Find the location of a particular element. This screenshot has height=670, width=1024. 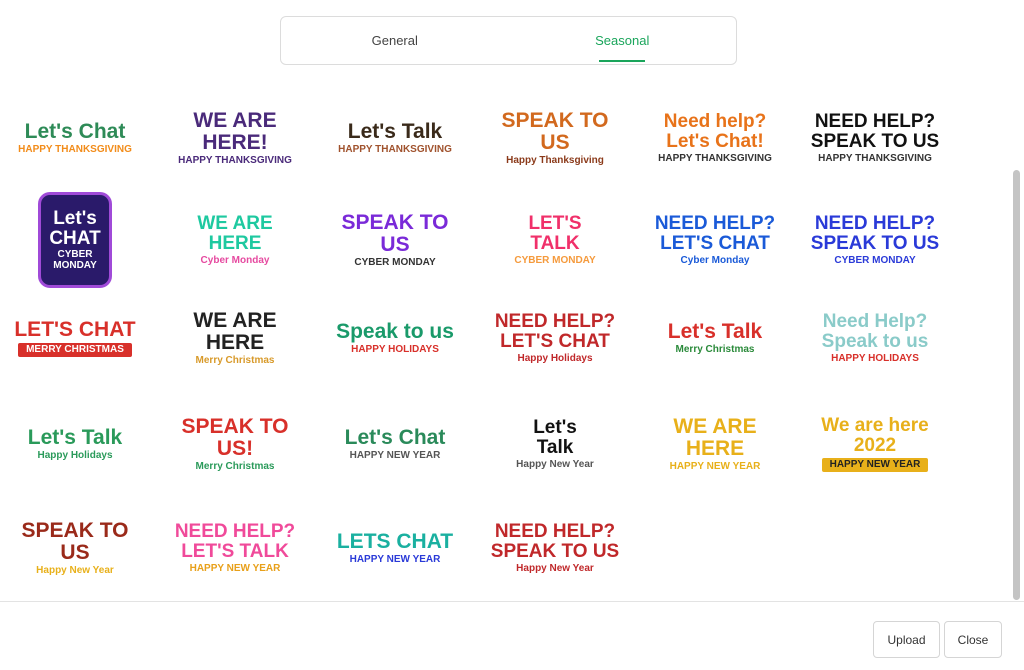

sticker-text-2: Speak to us is located at coordinates (875, 341).